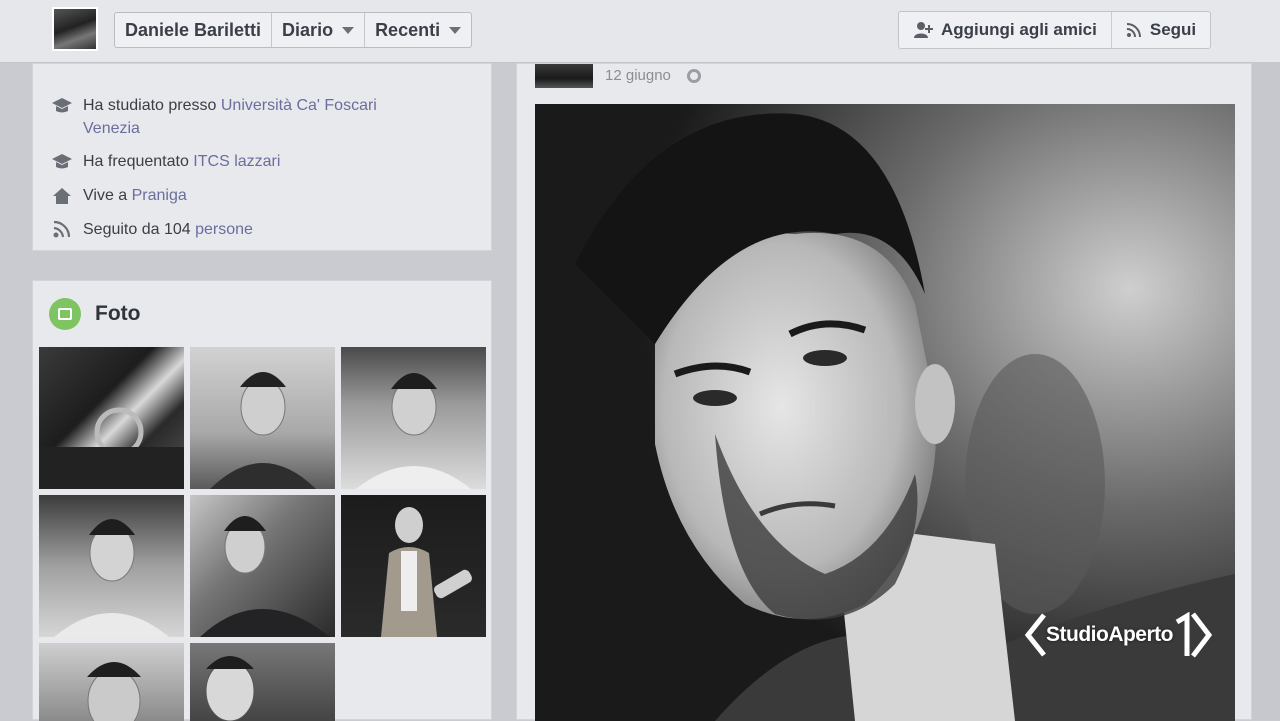 The width and height of the screenshot is (1280, 721). What do you see at coordinates (152, 105) in the screenshot?
I see `studied-prefix: Ha studiato presso` at bounding box center [152, 105].